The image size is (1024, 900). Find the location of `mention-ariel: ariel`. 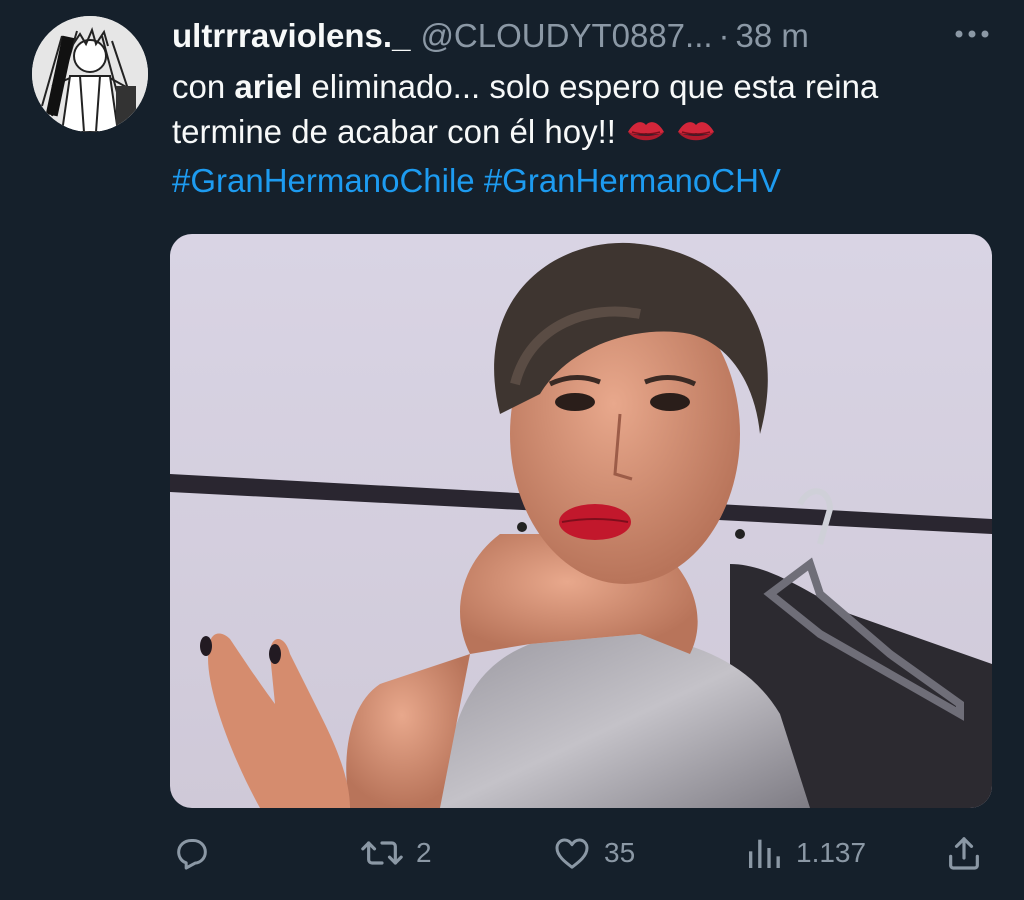

mention-ariel: ariel is located at coordinates (268, 86).